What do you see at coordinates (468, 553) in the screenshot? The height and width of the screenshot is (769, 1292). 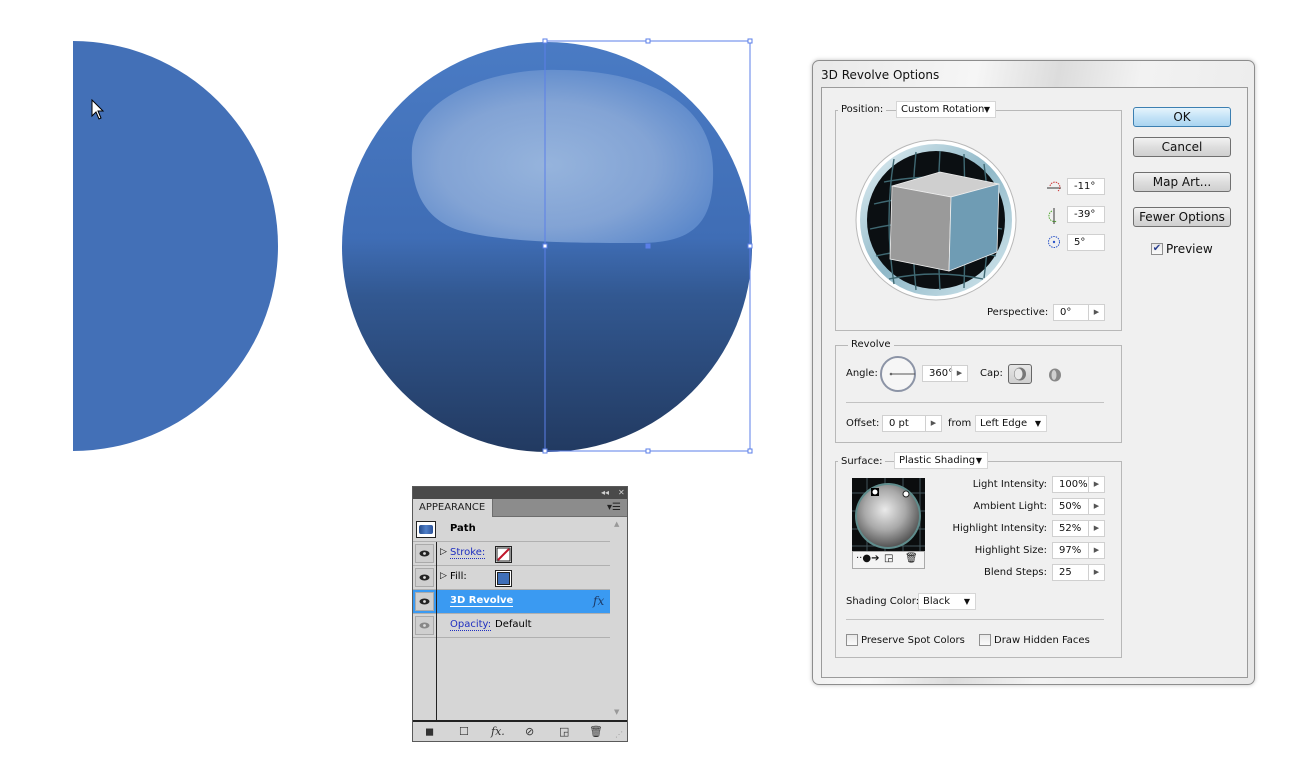 I see `stroke-label: Stroke:` at bounding box center [468, 553].